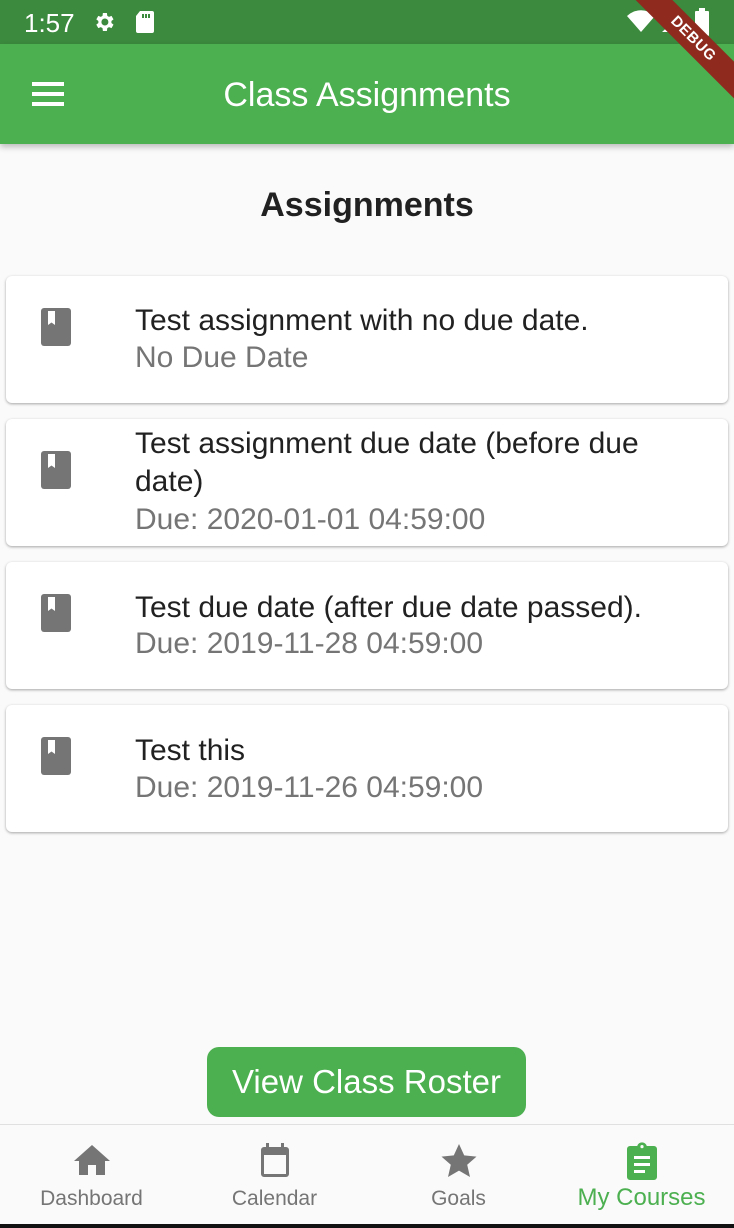 This screenshot has height=1228, width=734. What do you see at coordinates (388, 607) in the screenshot?
I see `assignment-title: Test due date (after due date passed).` at bounding box center [388, 607].